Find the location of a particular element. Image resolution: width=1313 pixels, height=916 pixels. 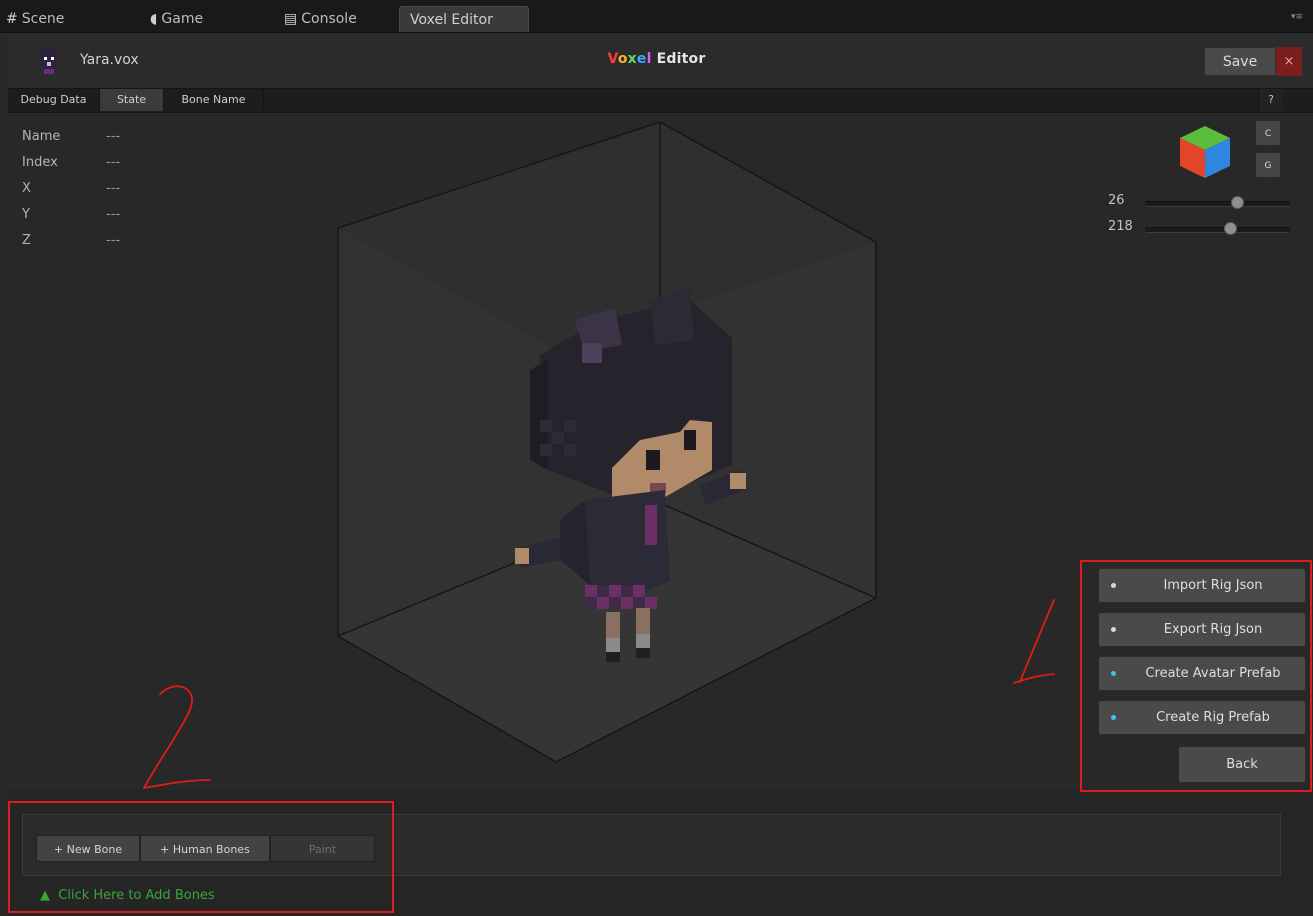

help-button: ? is located at coordinates (1270, 100).